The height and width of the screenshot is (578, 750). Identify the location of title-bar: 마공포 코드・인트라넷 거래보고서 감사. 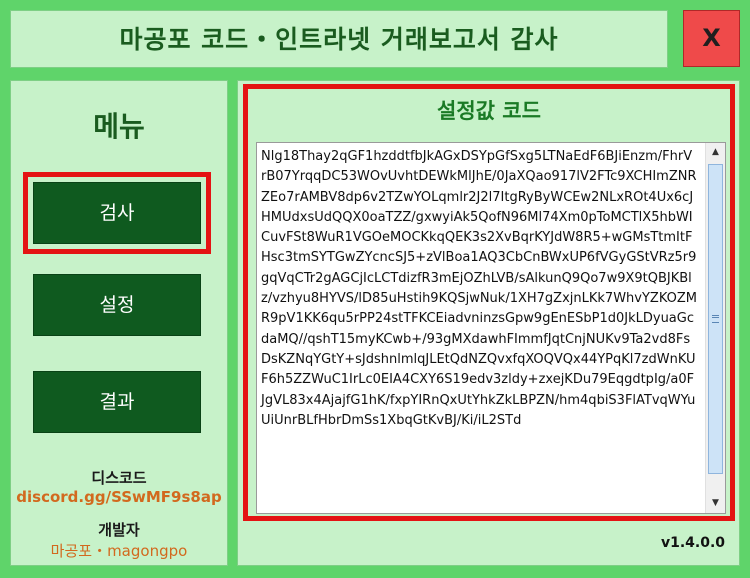
(339, 39).